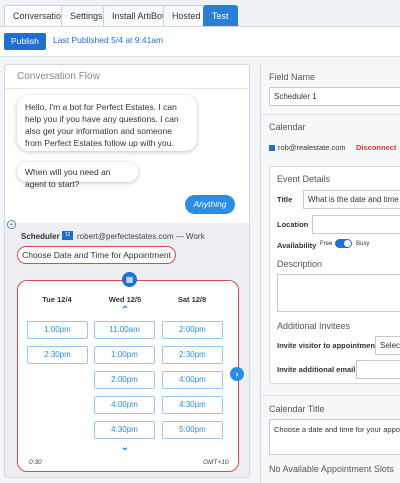 The height and width of the screenshot is (483, 400). Describe the element at coordinates (304, 179) in the screenshot. I see `event-details-label: Event Details` at that location.